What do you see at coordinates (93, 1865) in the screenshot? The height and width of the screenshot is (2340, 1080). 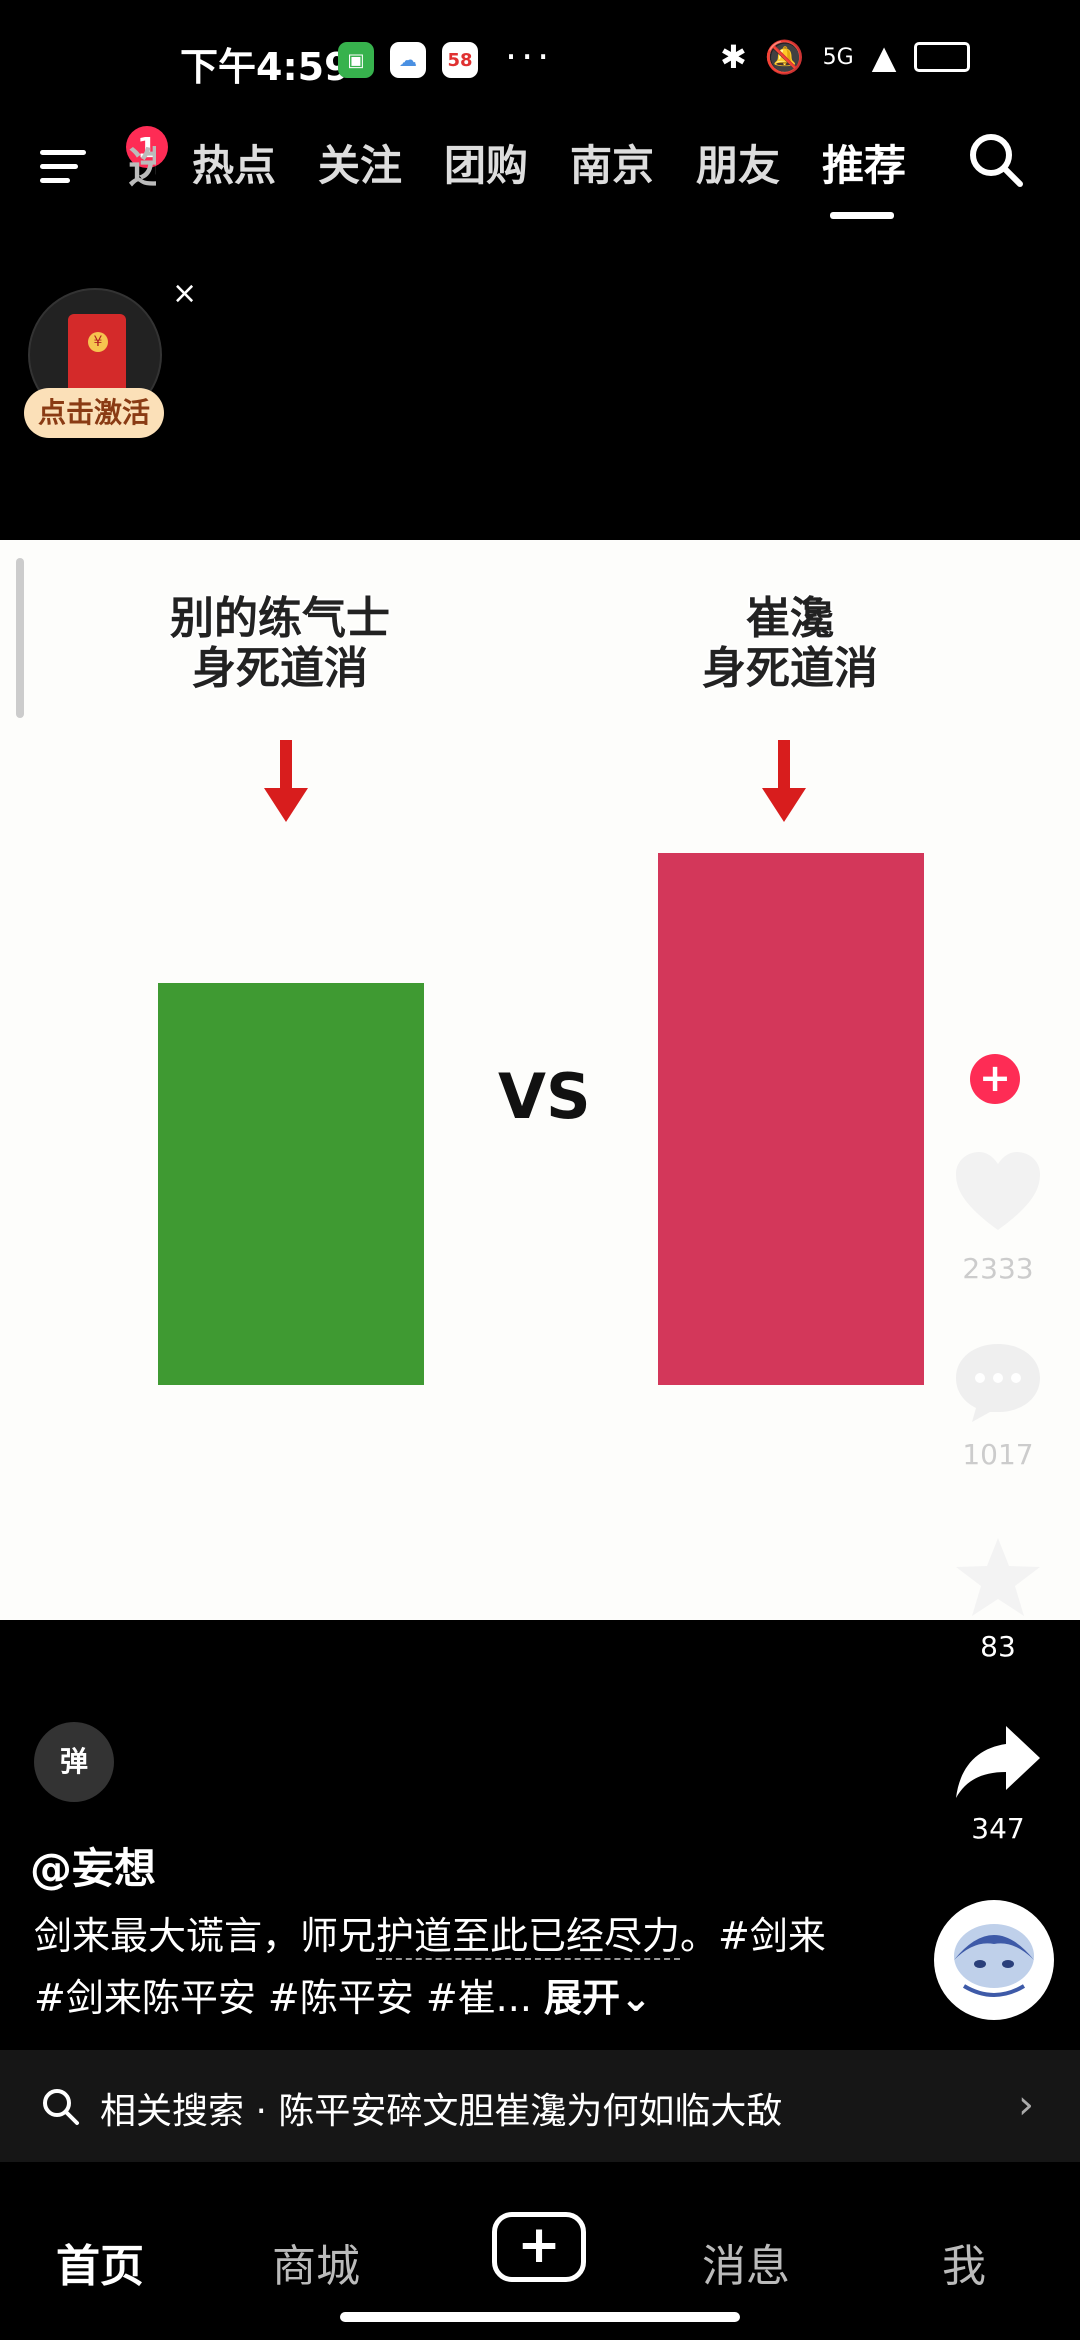 I see `username: @妄想` at bounding box center [93, 1865].